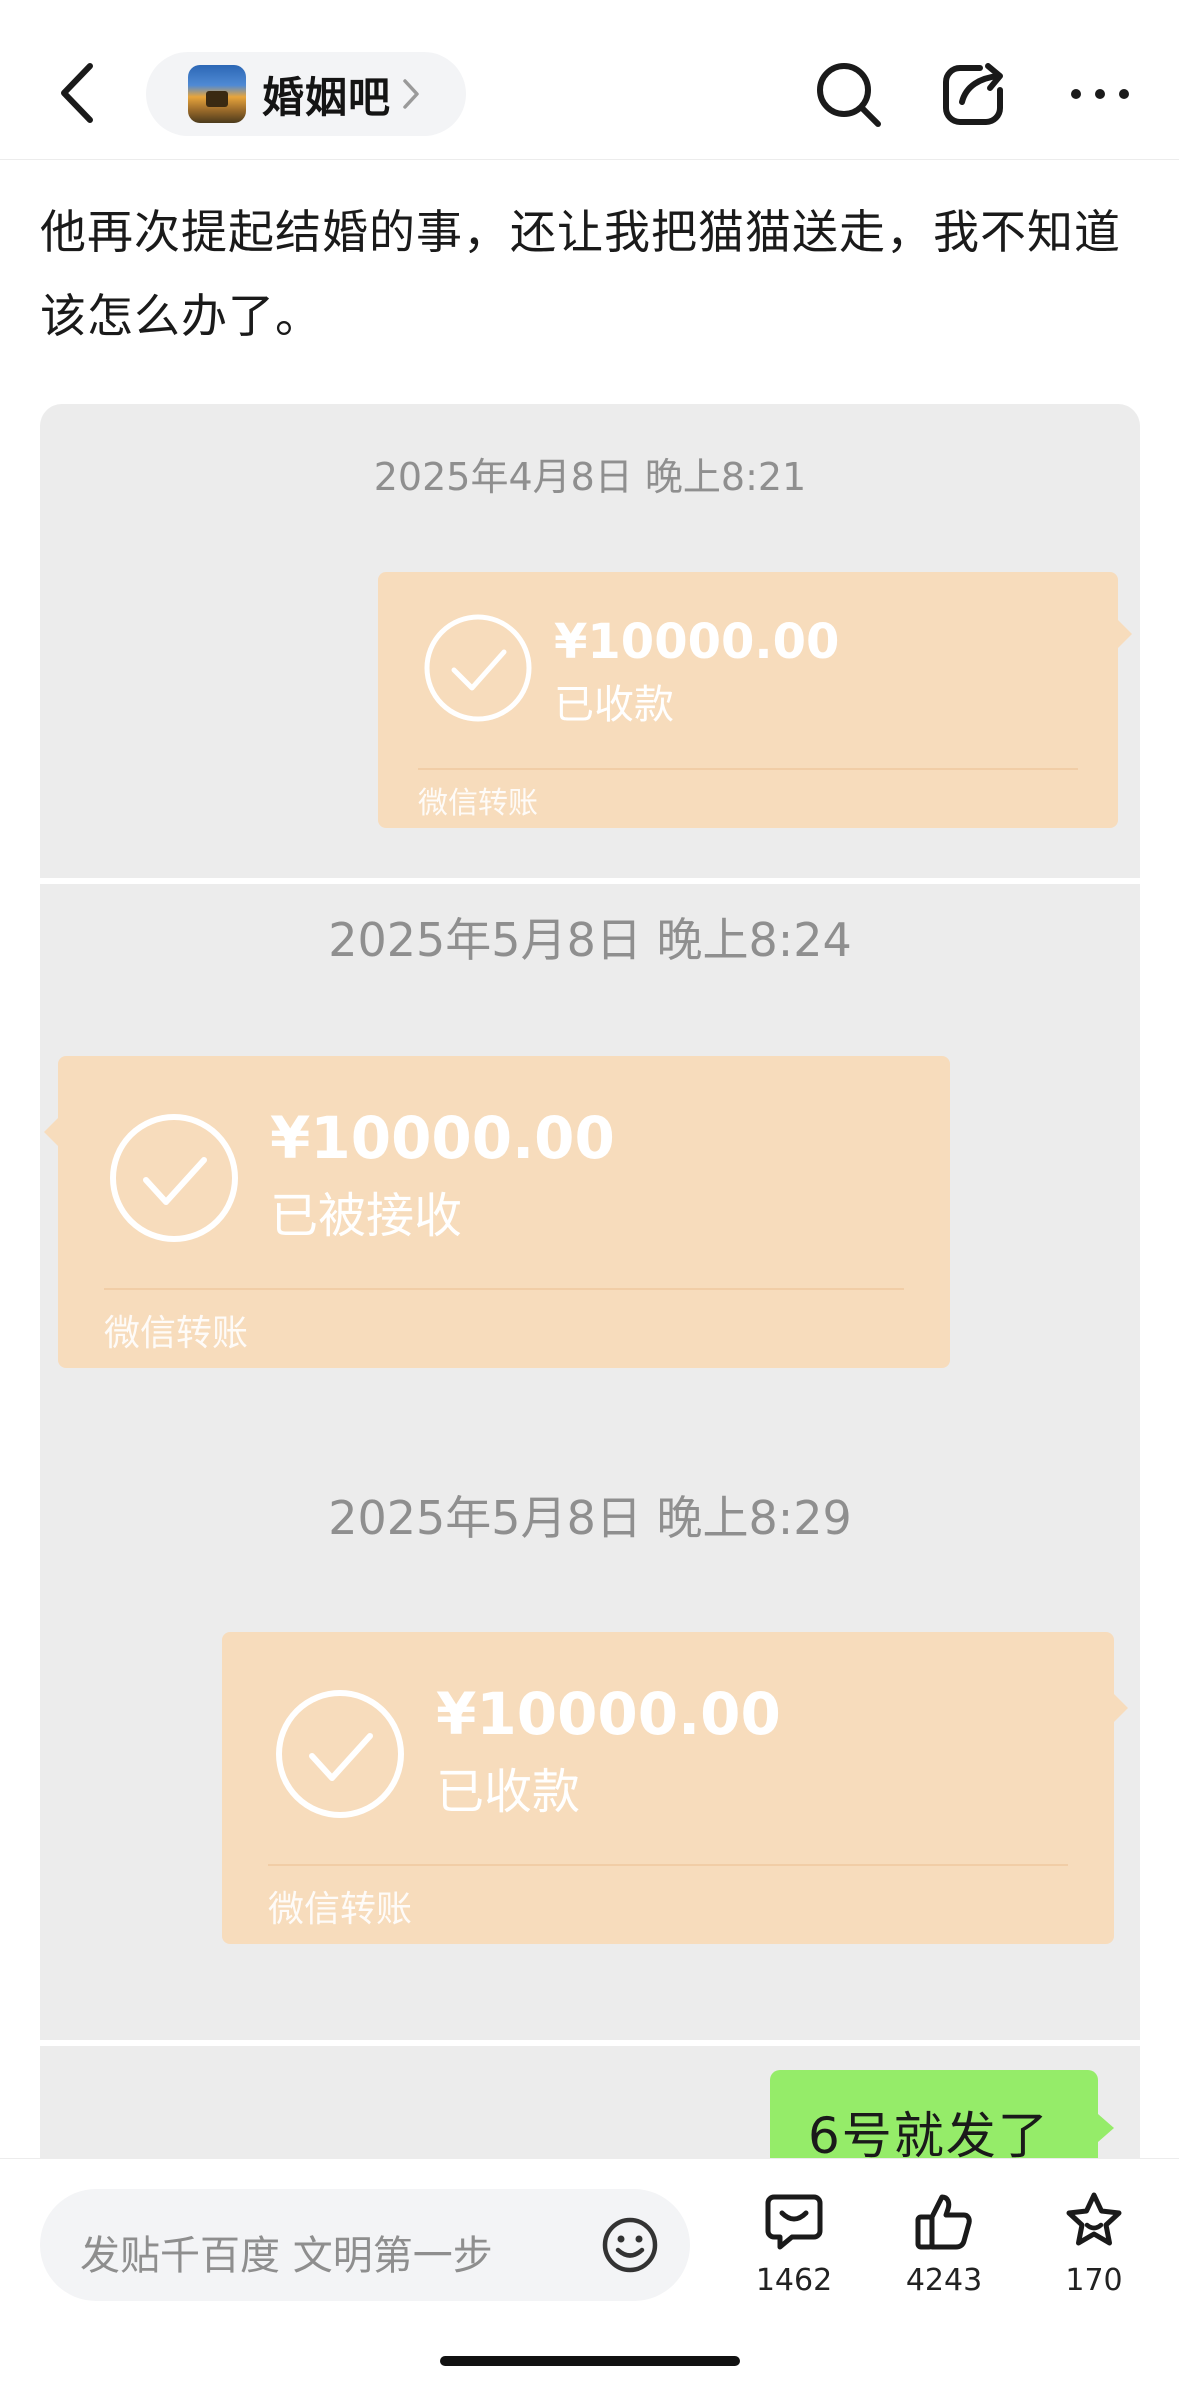 The image size is (1179, 2382). I want to click on transfer-card: ¥10000.00 已被接收 微信转账, so click(497, 1212).